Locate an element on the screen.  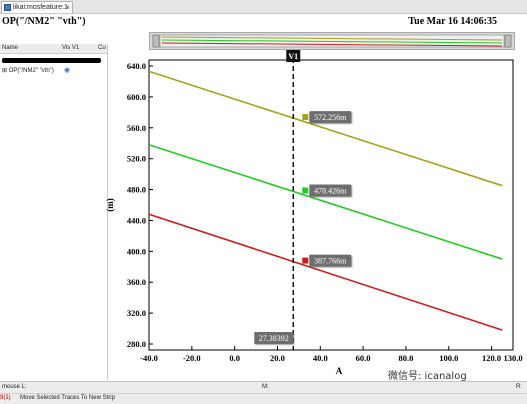
v1-marker-x-value: 27.38392 is located at coordinates (274, 338).